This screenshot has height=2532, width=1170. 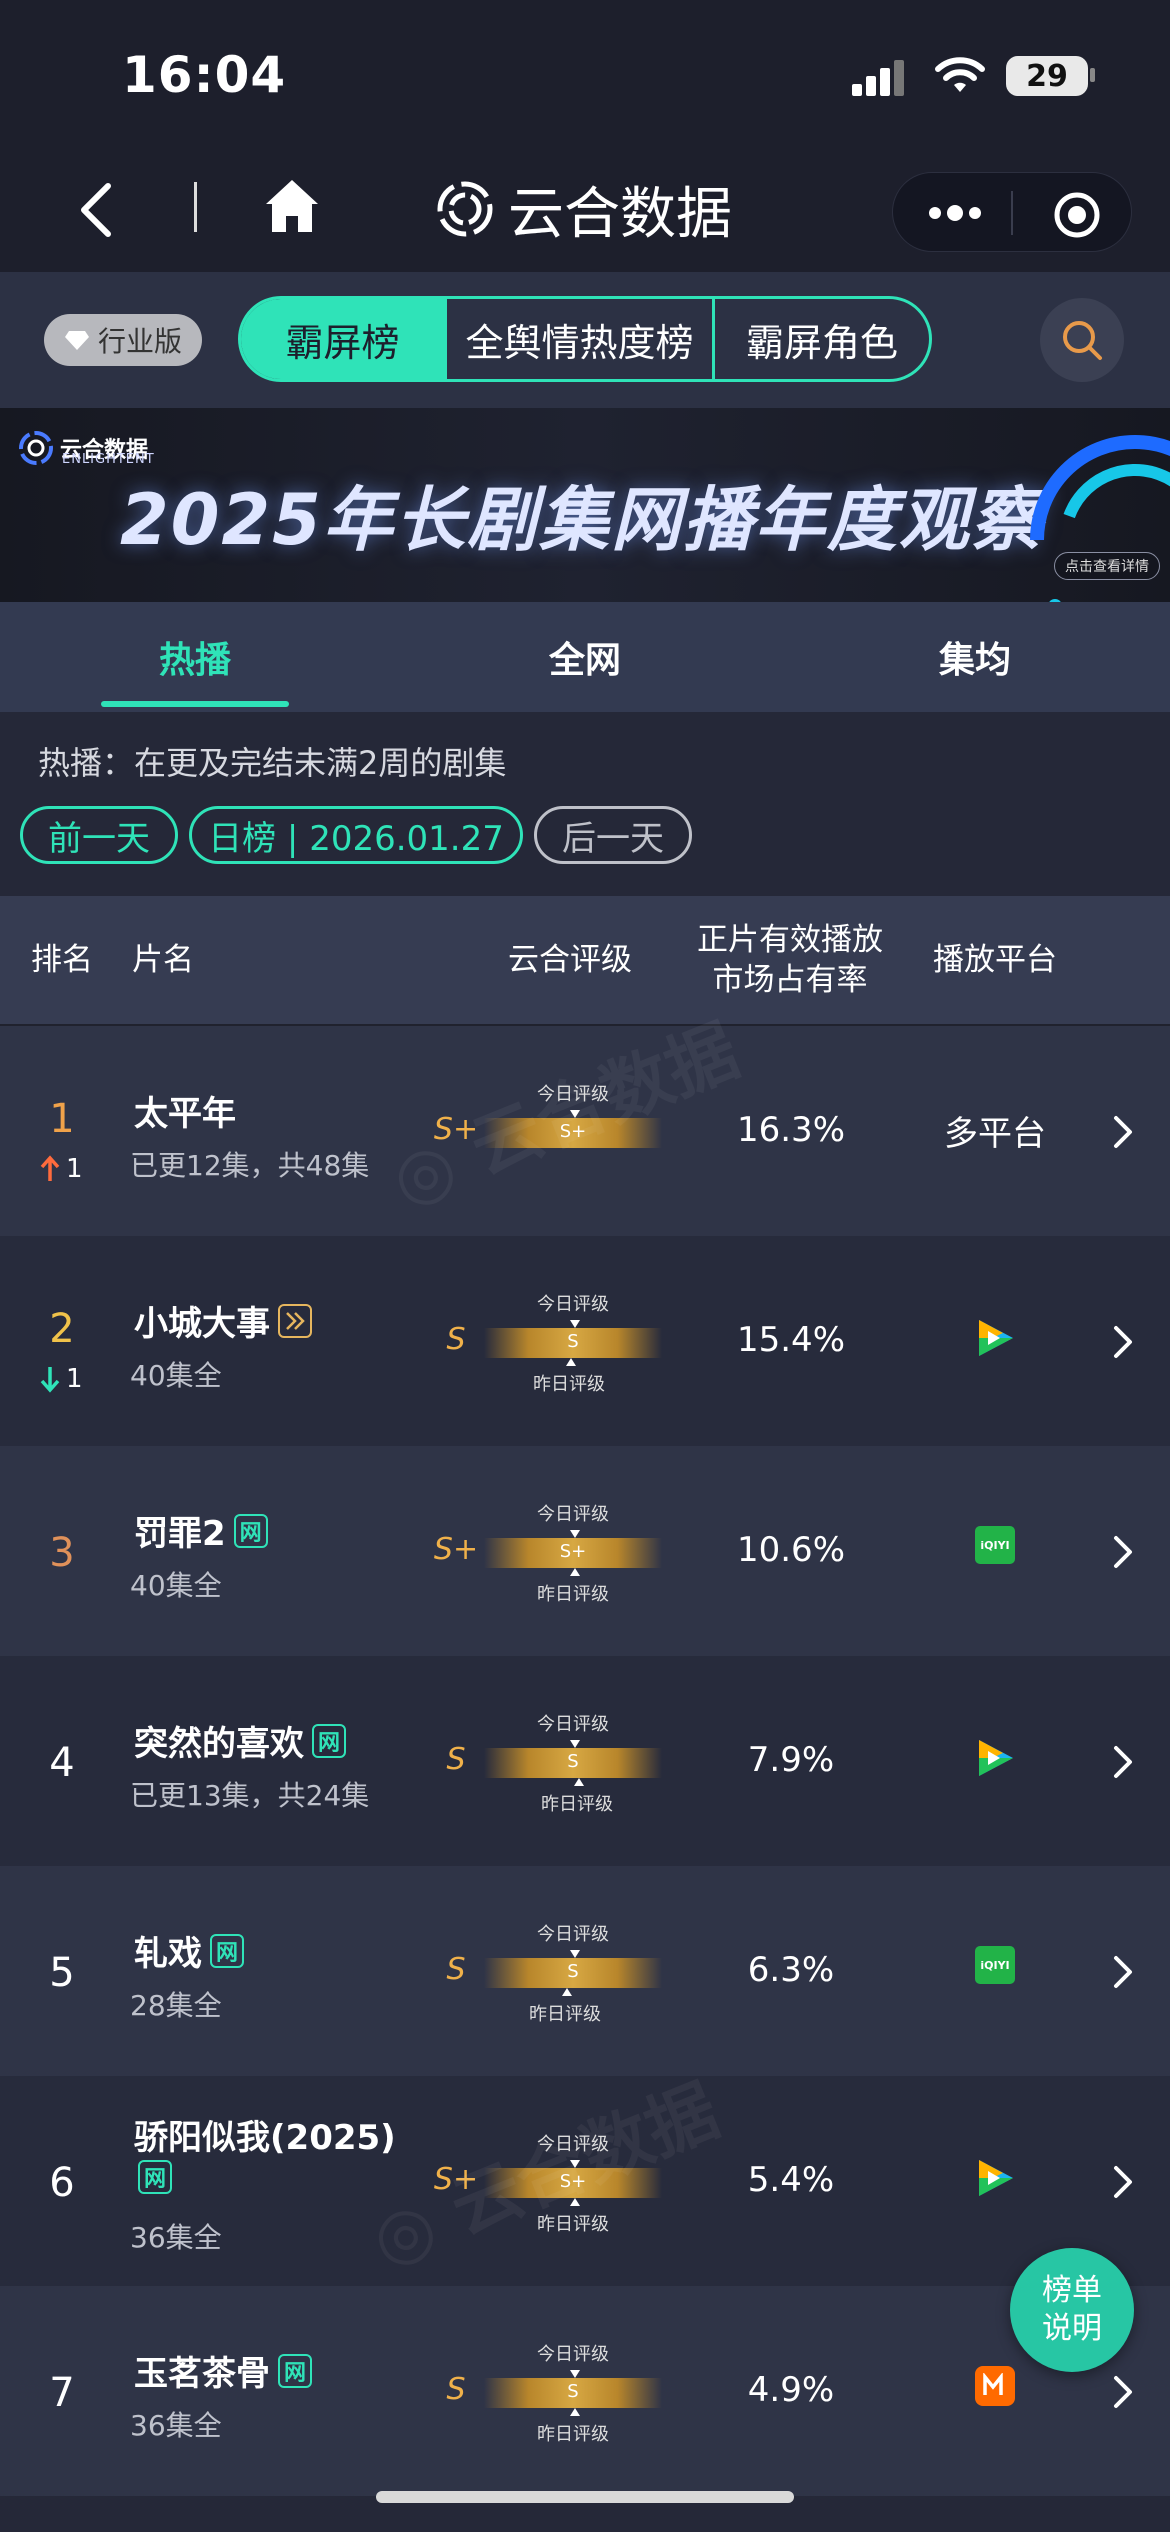 What do you see at coordinates (123, 340) in the screenshot?
I see `edition-badge: 行业版` at bounding box center [123, 340].